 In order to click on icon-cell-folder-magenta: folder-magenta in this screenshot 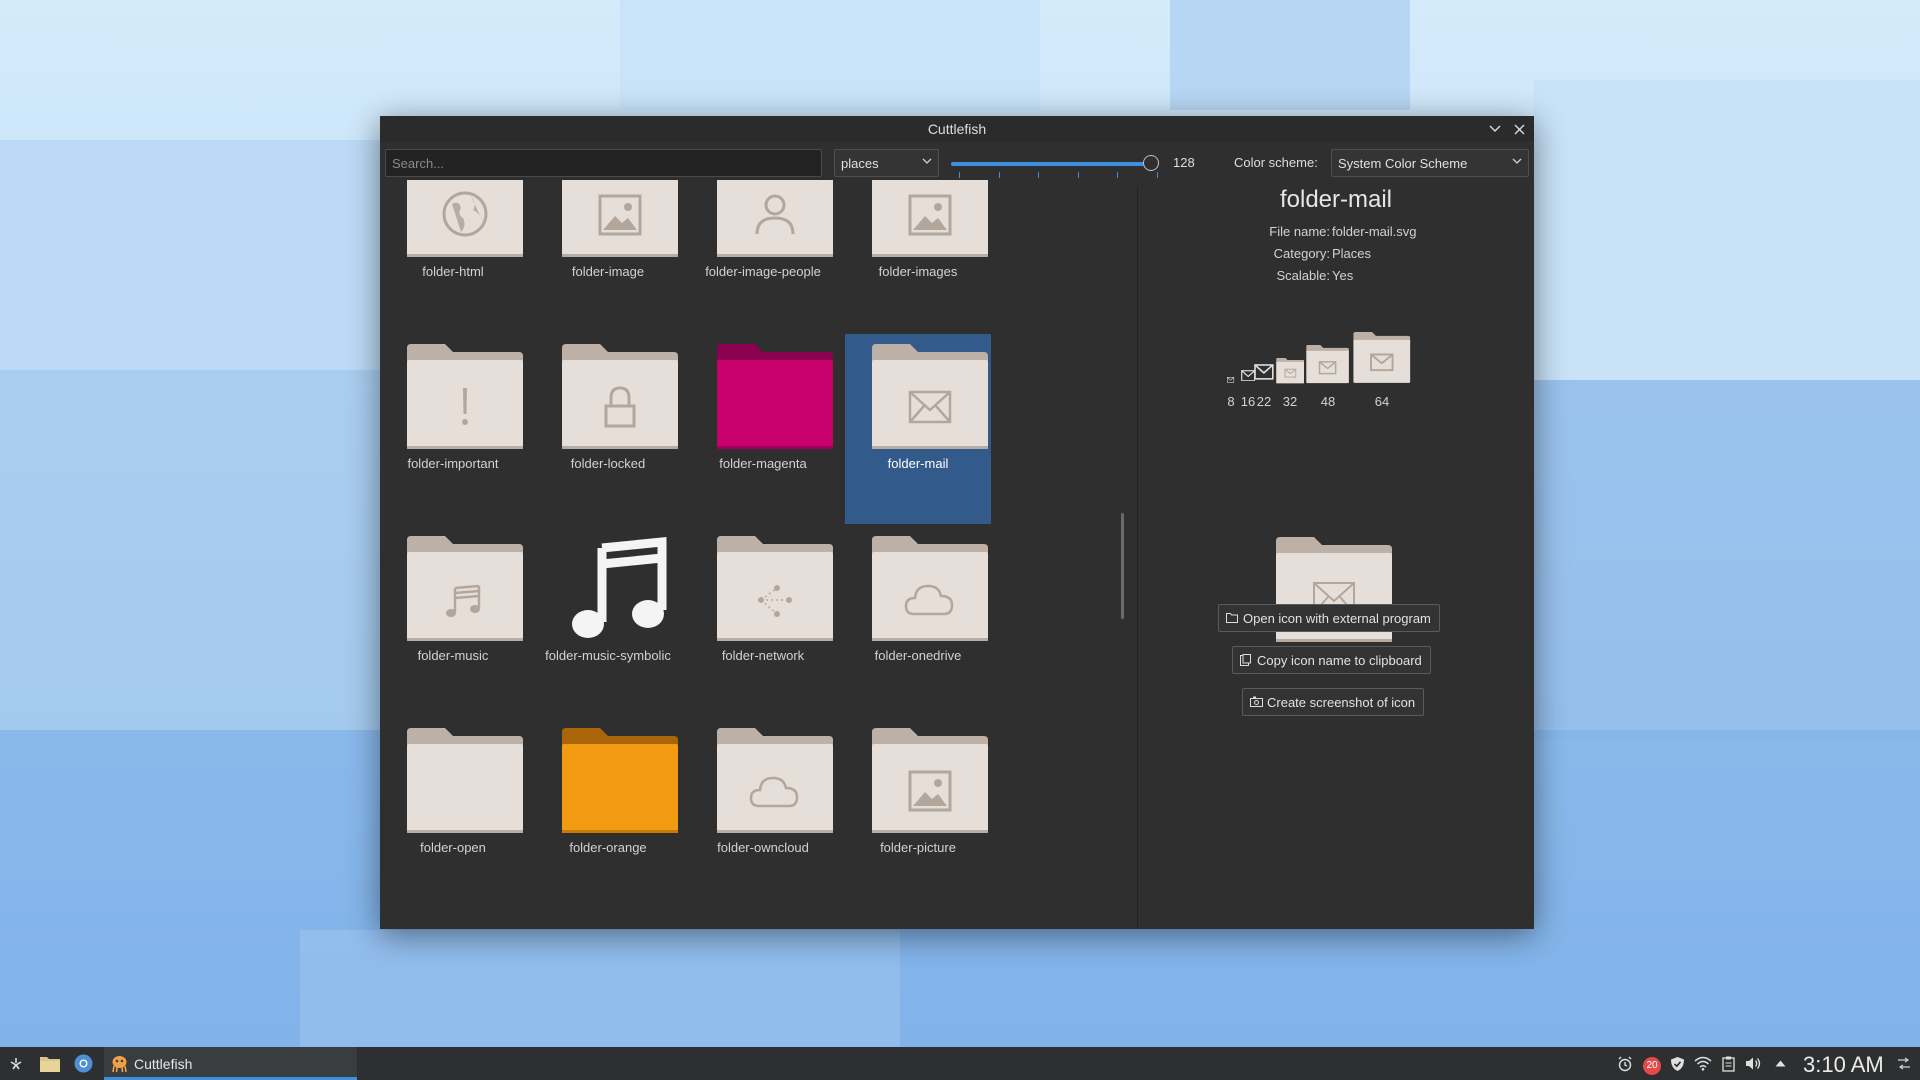, I will do `click(763, 429)`.